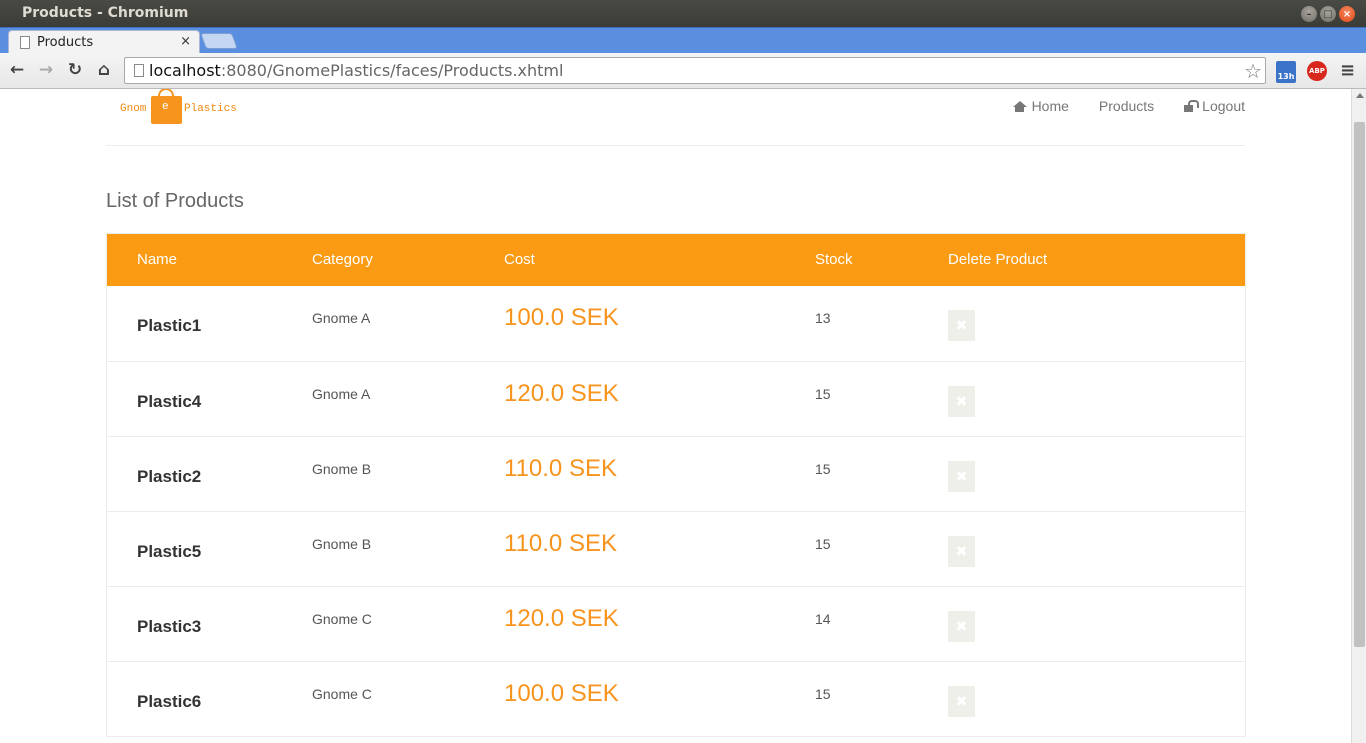  Describe the element at coordinates (25, 42) in the screenshot. I see `page-icon` at that location.